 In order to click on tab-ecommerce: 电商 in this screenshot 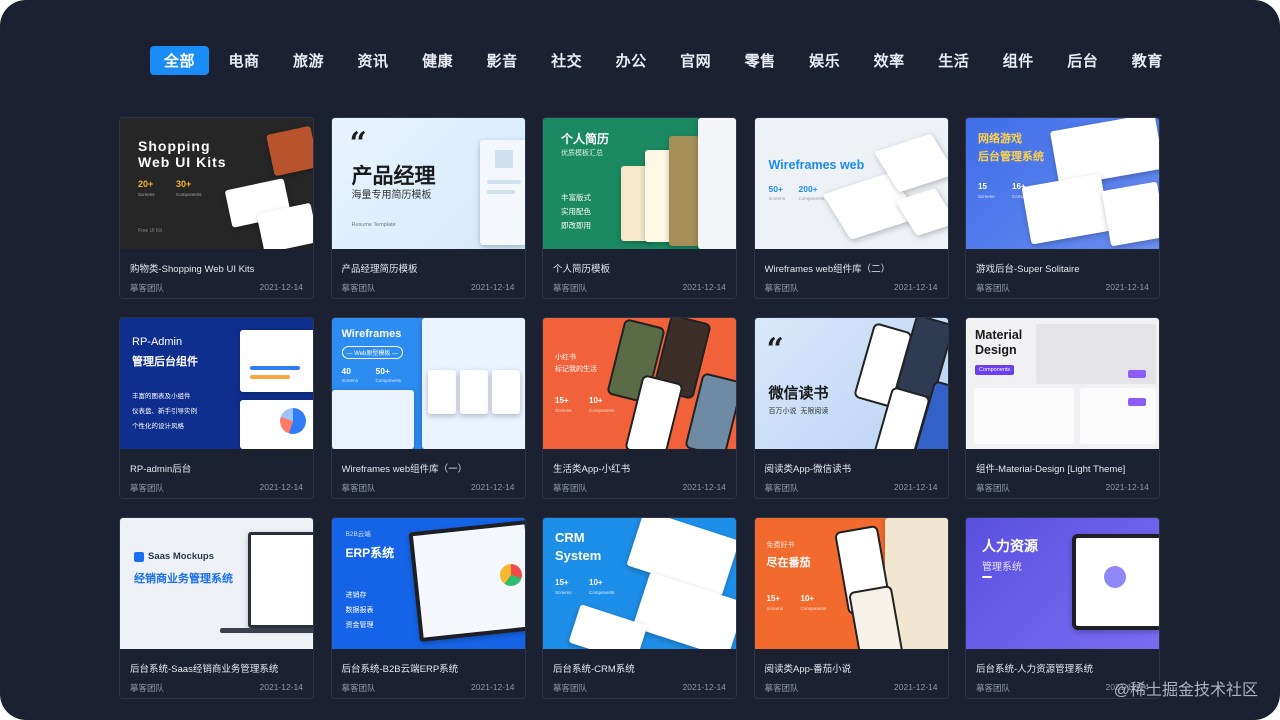, I will do `click(244, 60)`.